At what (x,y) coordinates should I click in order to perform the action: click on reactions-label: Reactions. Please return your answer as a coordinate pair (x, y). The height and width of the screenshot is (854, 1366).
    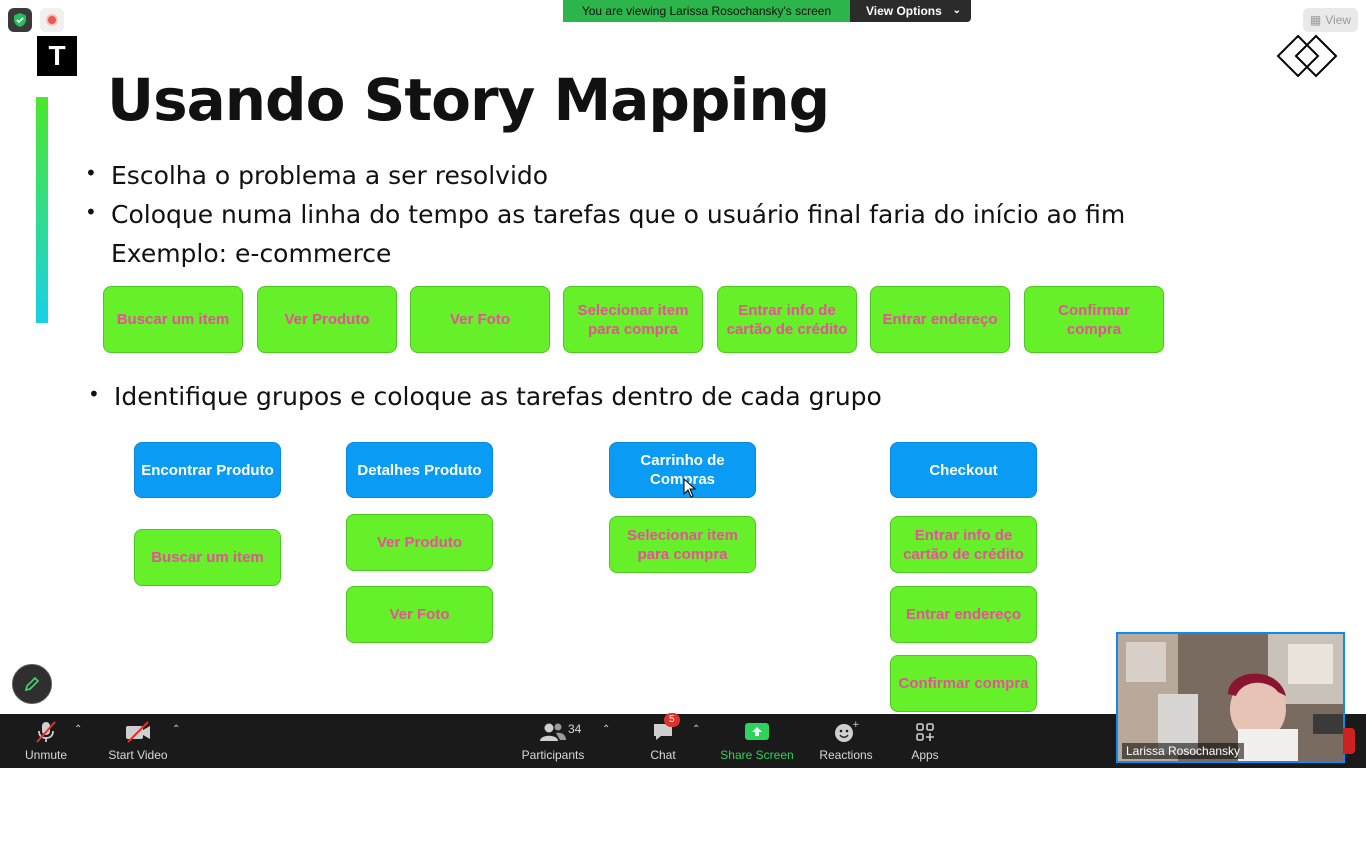
    Looking at the image, I should click on (846, 755).